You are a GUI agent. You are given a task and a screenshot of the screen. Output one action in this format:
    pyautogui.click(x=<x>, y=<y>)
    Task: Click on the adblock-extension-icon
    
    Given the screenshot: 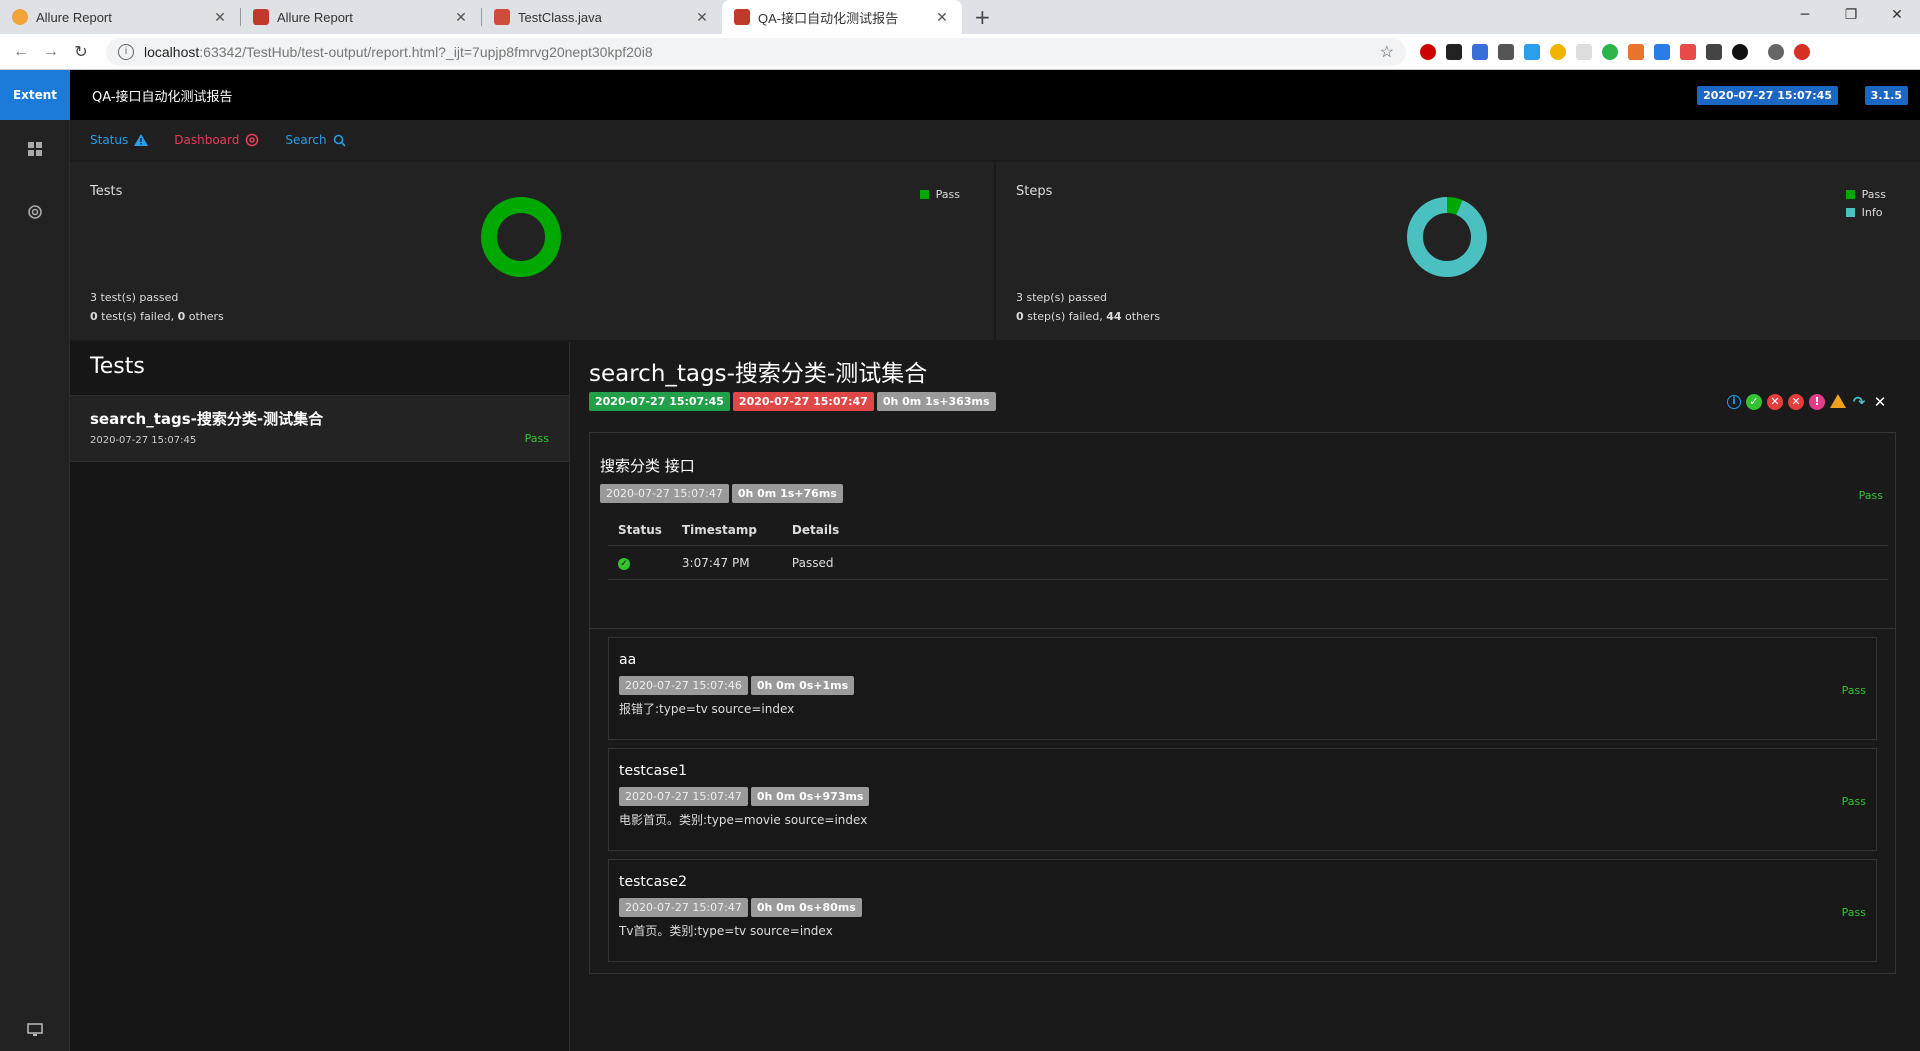 What is the action you would take?
    pyautogui.click(x=1428, y=51)
    